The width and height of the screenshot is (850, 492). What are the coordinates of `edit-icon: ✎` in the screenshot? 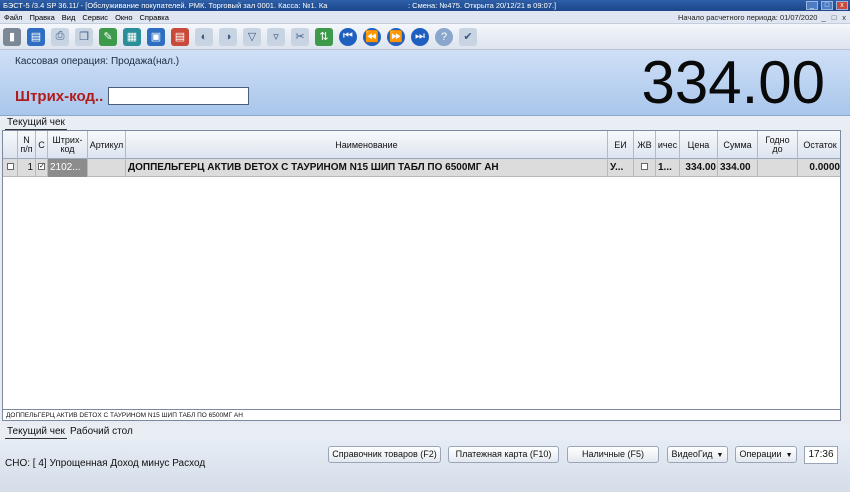 It's located at (108, 36).